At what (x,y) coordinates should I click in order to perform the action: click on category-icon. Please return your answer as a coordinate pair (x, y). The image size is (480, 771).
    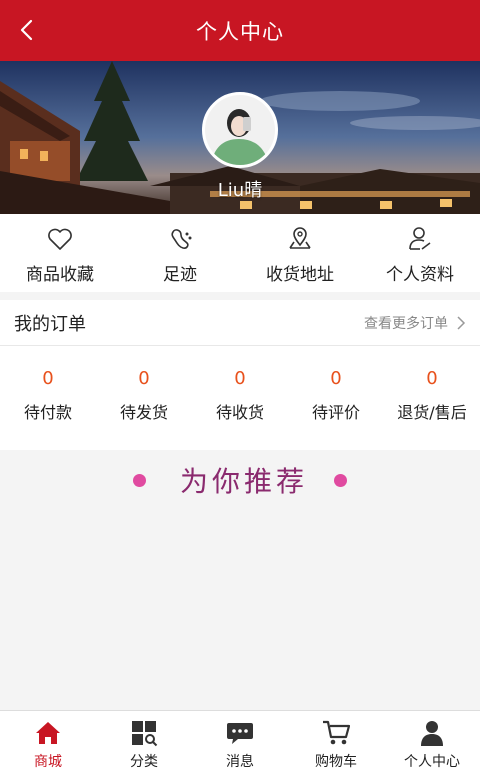
    Looking at the image, I should click on (145, 734).